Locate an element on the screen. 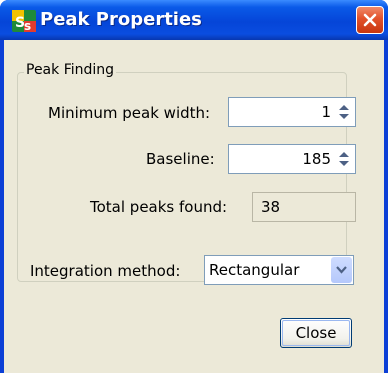 This screenshot has height=373, width=388. baseline-spinner: 185 is located at coordinates (292, 159).